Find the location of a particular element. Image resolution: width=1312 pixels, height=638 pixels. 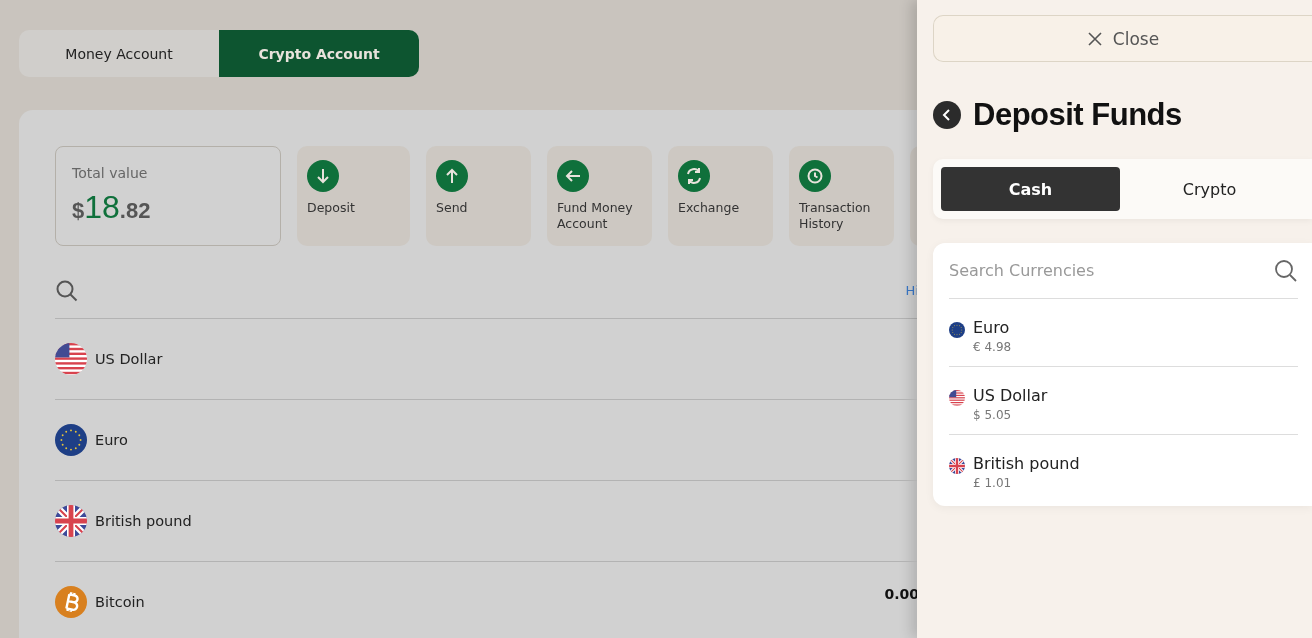

search-field: Search Currencies is located at coordinates (1111, 270).